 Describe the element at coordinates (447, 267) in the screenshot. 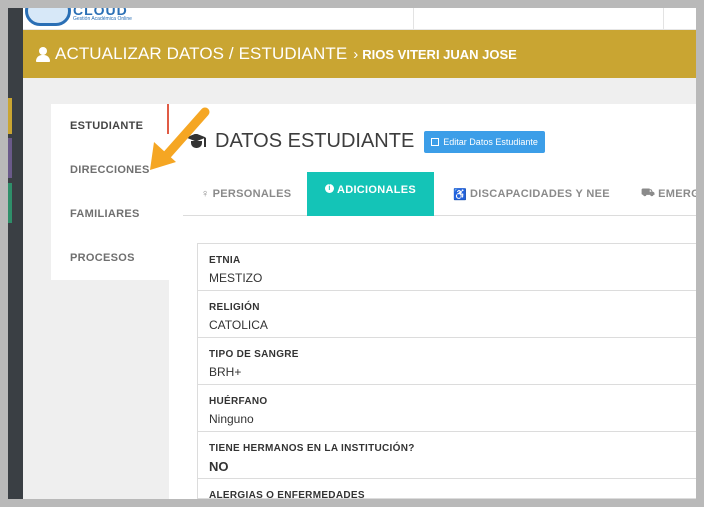

I see `list-item: ETNIA MESTIZO` at that location.